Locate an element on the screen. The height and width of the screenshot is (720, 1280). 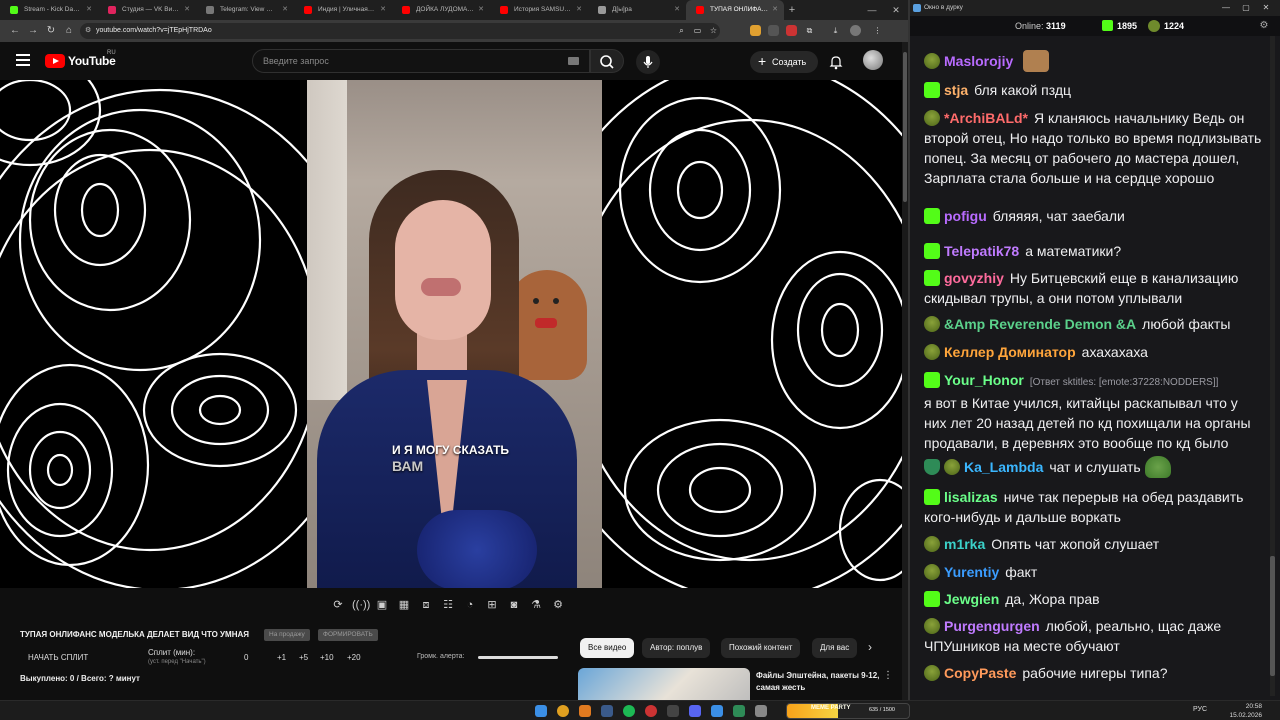
account-avatar is located at coordinates (873, 60).